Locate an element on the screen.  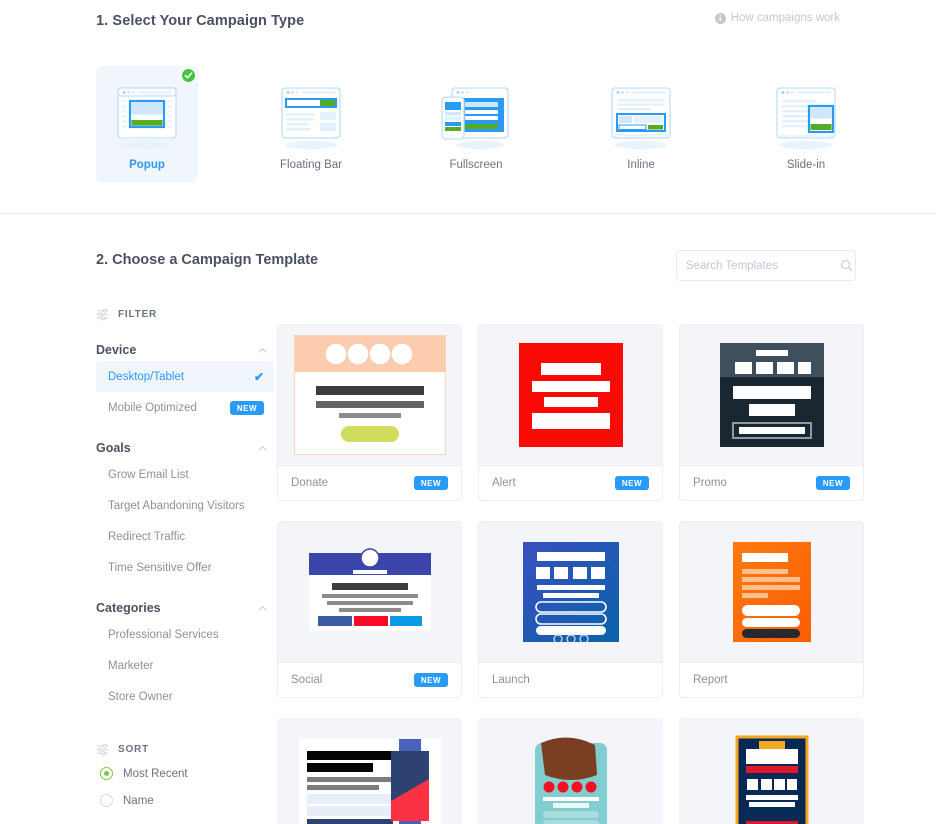
template-card-alert-footer: Alert NEW is located at coordinates (570, 482).